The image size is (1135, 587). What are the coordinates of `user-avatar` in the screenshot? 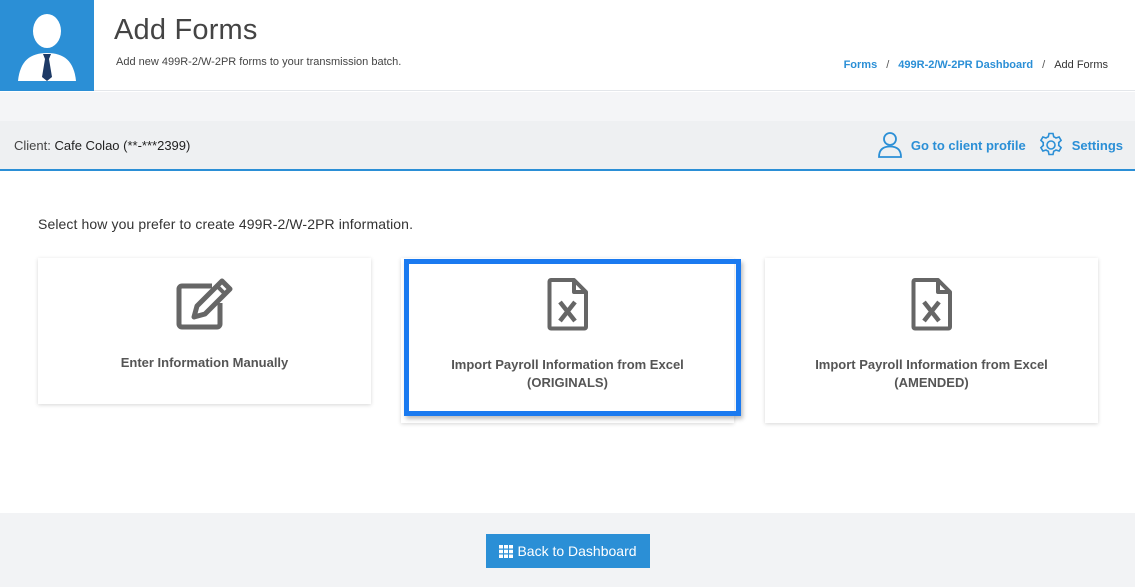 It's located at (47, 45).